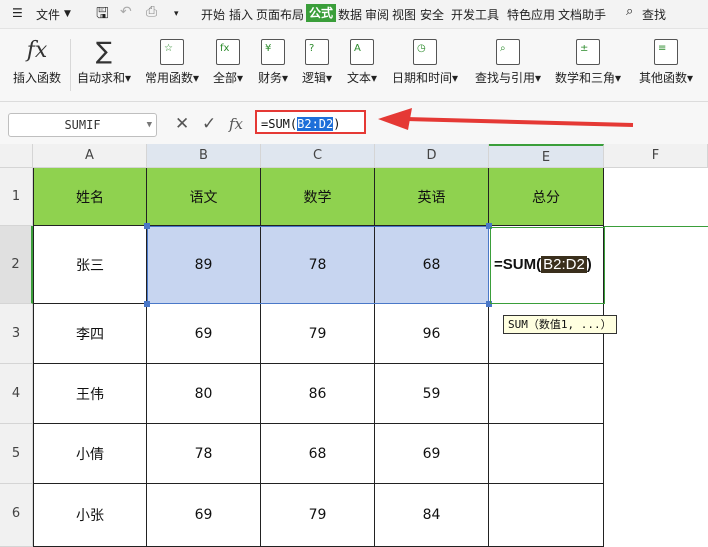 Image resolution: width=708 pixels, height=547 pixels. I want to click on search-icon: ⌕, so click(629, 11).